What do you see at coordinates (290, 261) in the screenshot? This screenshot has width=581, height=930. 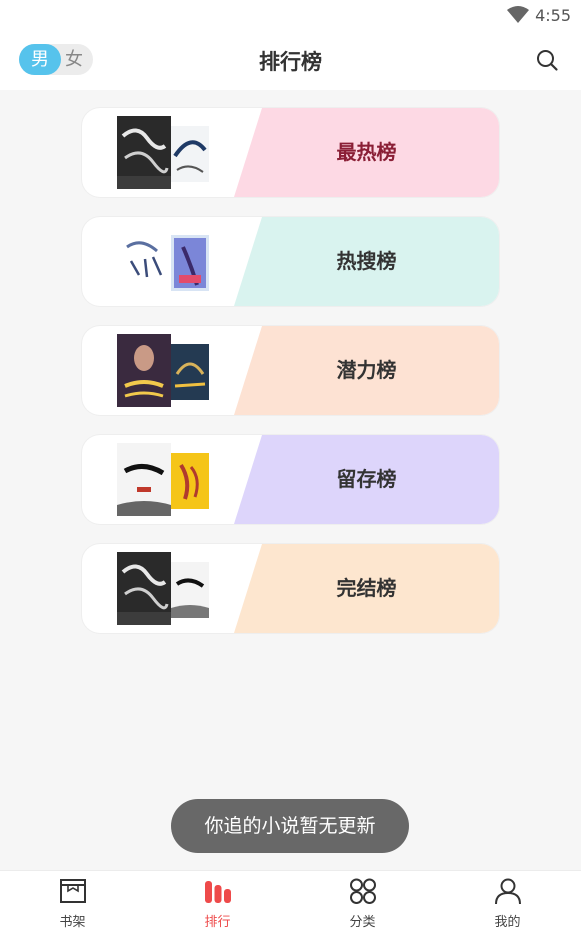 I see `rank-card-hot-search: 热搜榜` at bounding box center [290, 261].